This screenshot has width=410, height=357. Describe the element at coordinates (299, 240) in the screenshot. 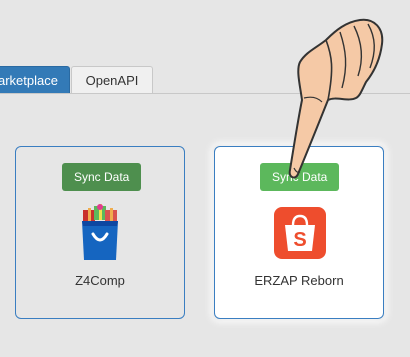

I see `svg-text: S` at that location.